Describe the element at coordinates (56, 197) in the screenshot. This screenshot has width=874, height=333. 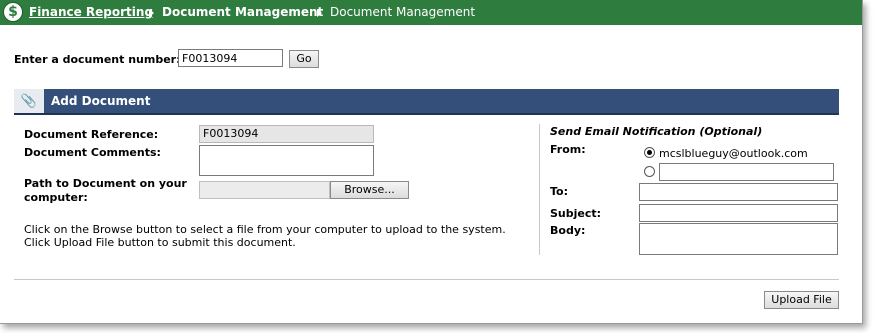
I see `document-path-label-continued: computer:` at that location.